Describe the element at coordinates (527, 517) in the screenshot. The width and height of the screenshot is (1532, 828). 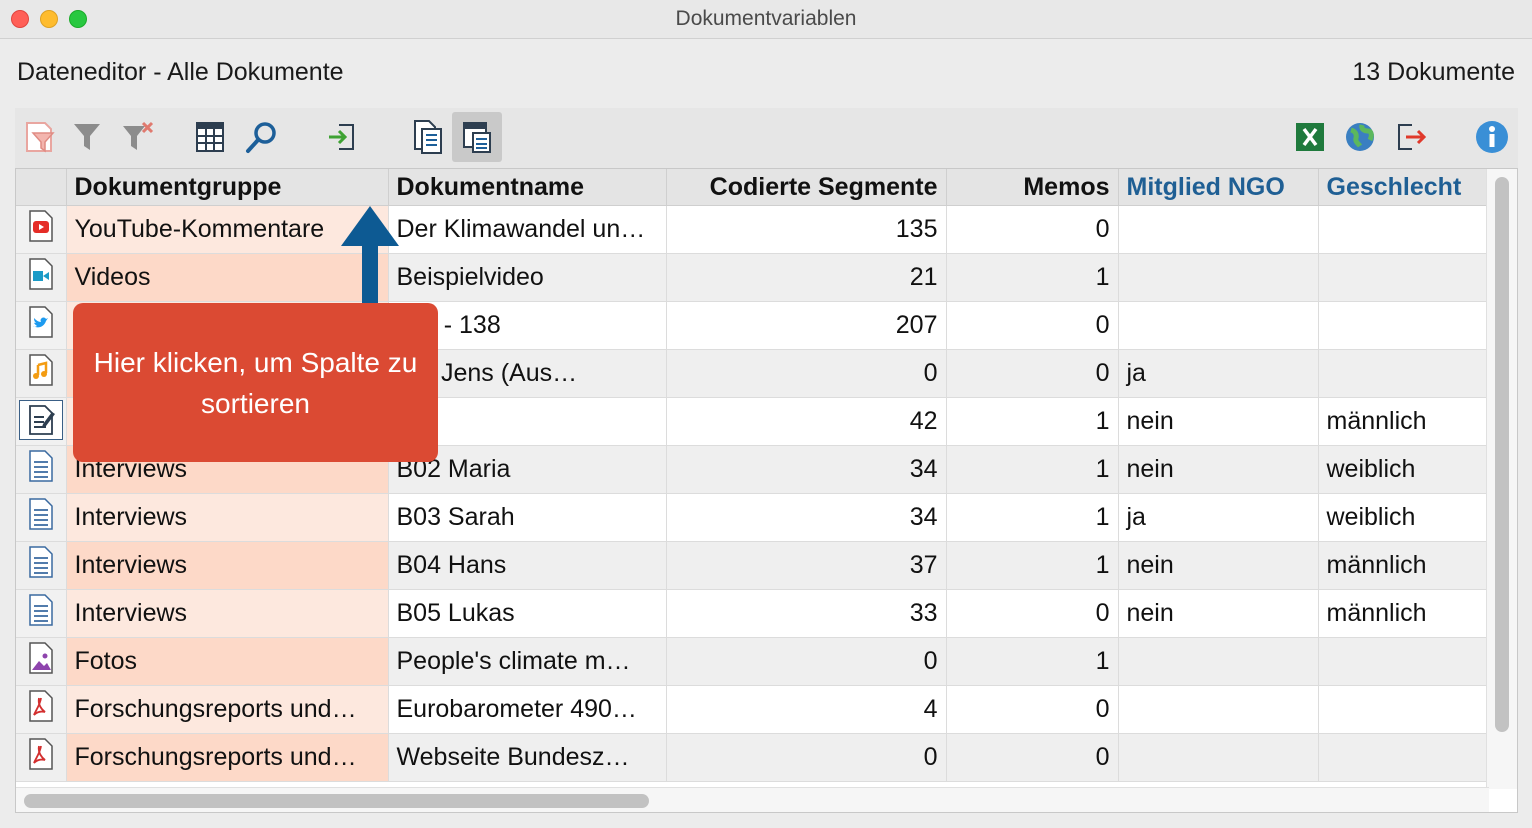
I see `cell-dokumentname: B03 Sarah` at that location.